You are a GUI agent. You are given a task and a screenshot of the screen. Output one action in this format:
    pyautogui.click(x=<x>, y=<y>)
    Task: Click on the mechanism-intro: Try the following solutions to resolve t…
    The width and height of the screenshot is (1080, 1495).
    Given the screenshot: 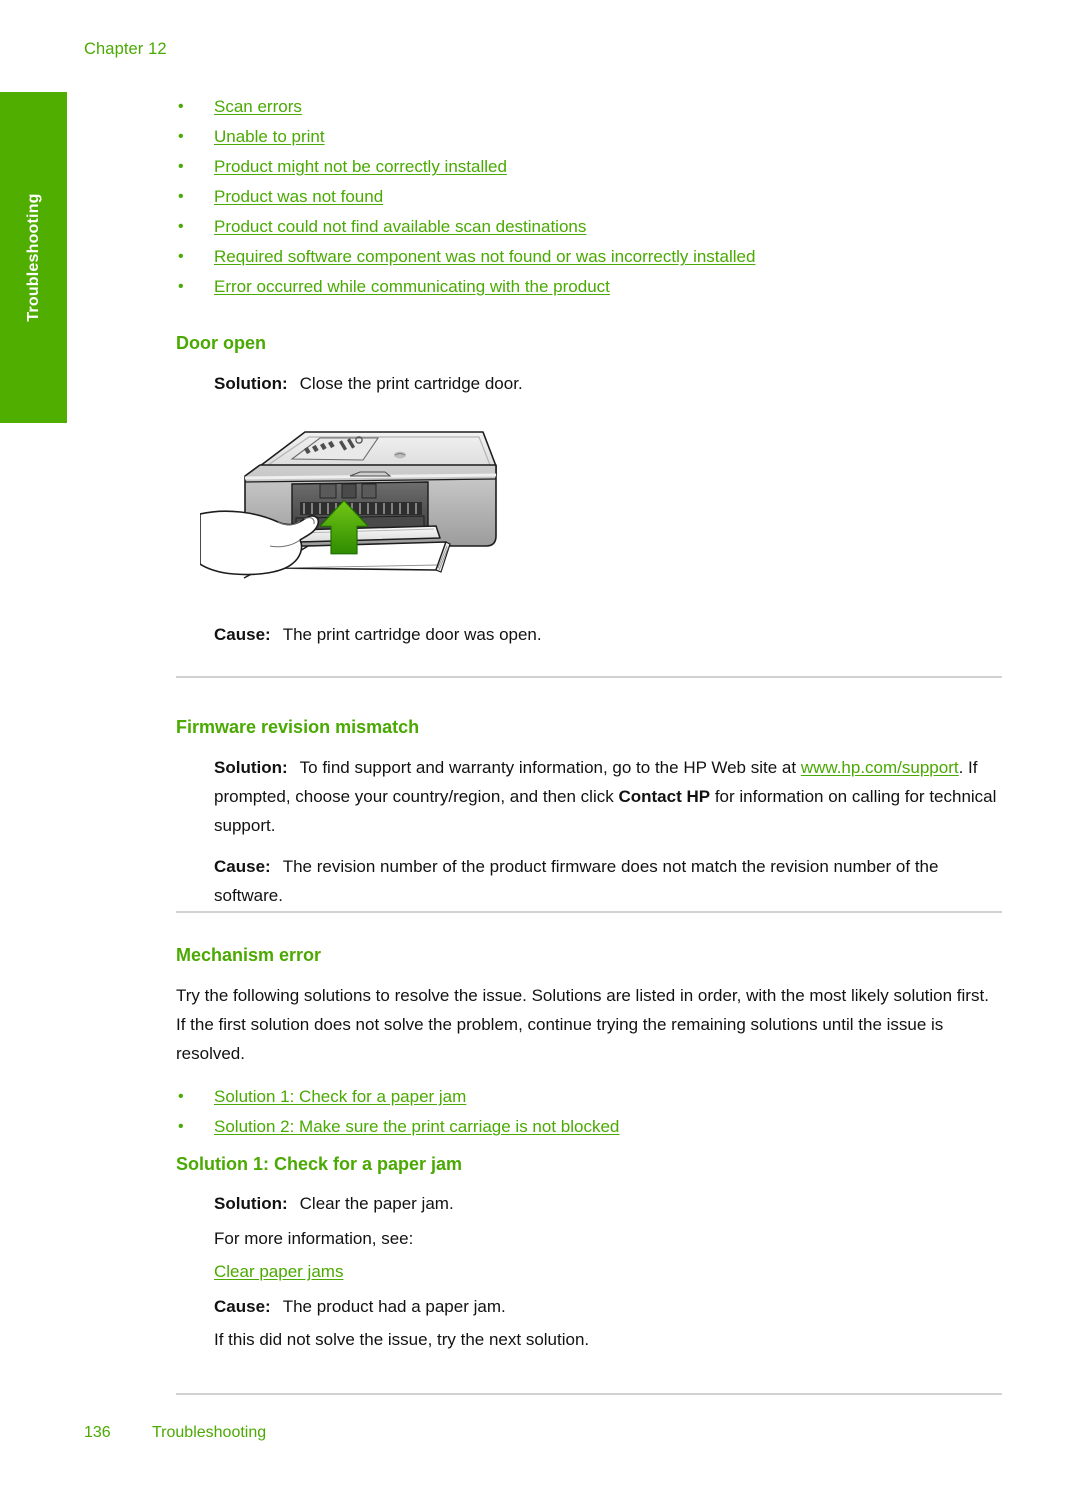 What is the action you would take?
    pyautogui.click(x=582, y=1024)
    